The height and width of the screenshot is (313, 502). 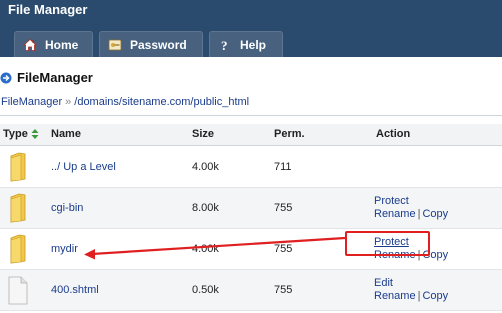 I want to click on column-name-header: Name, so click(x=66, y=134).